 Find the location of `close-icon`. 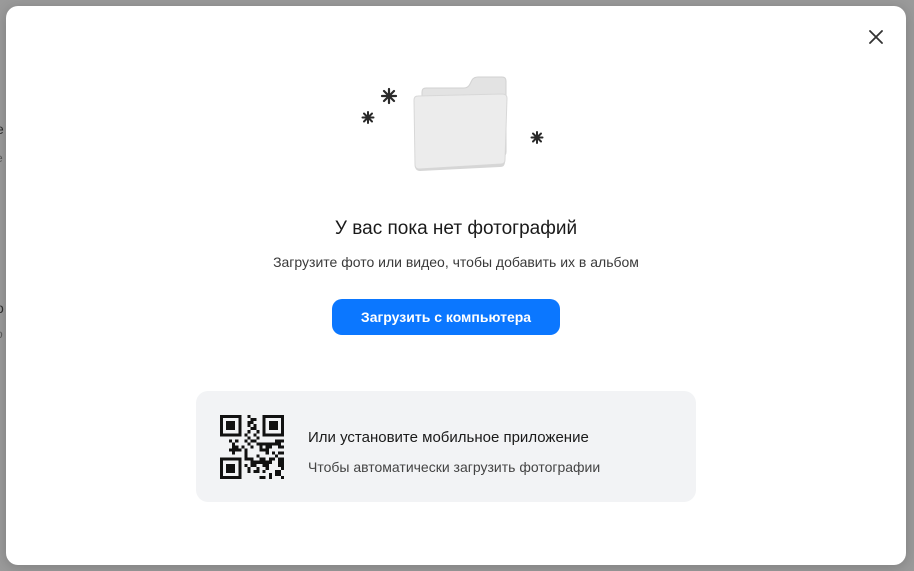

close-icon is located at coordinates (876, 37).